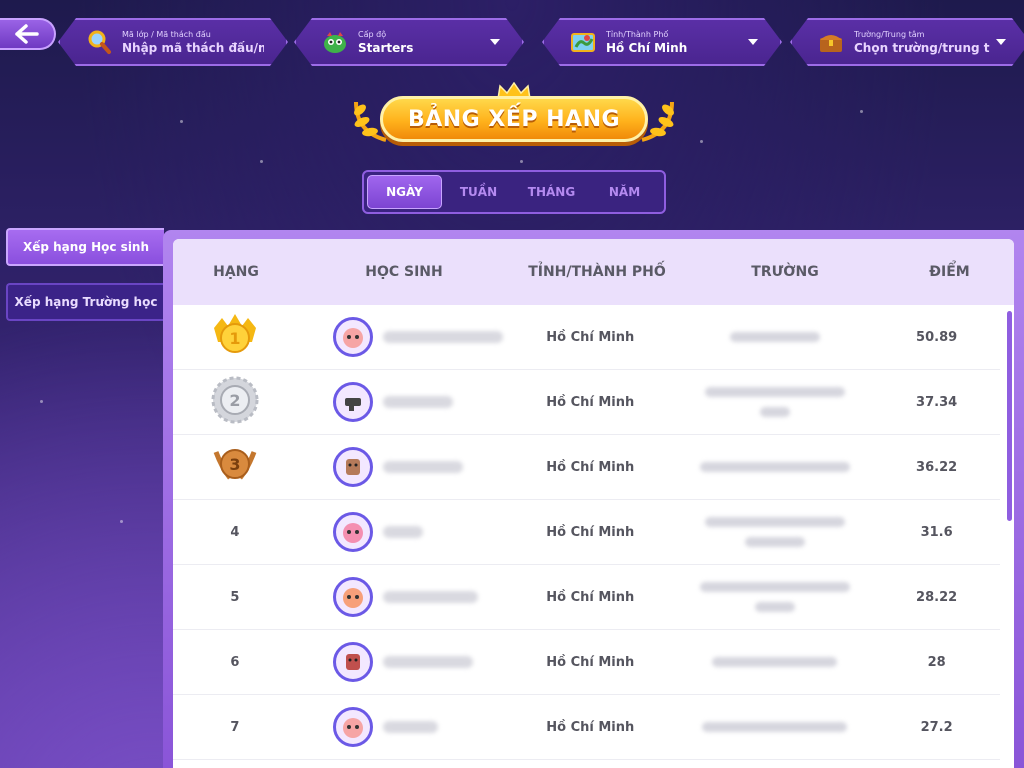 This screenshot has height=768, width=1024. What do you see at coordinates (597, 272) in the screenshot?
I see `column-header-province: TỈNH/THÀNH PHỐ` at bounding box center [597, 272].